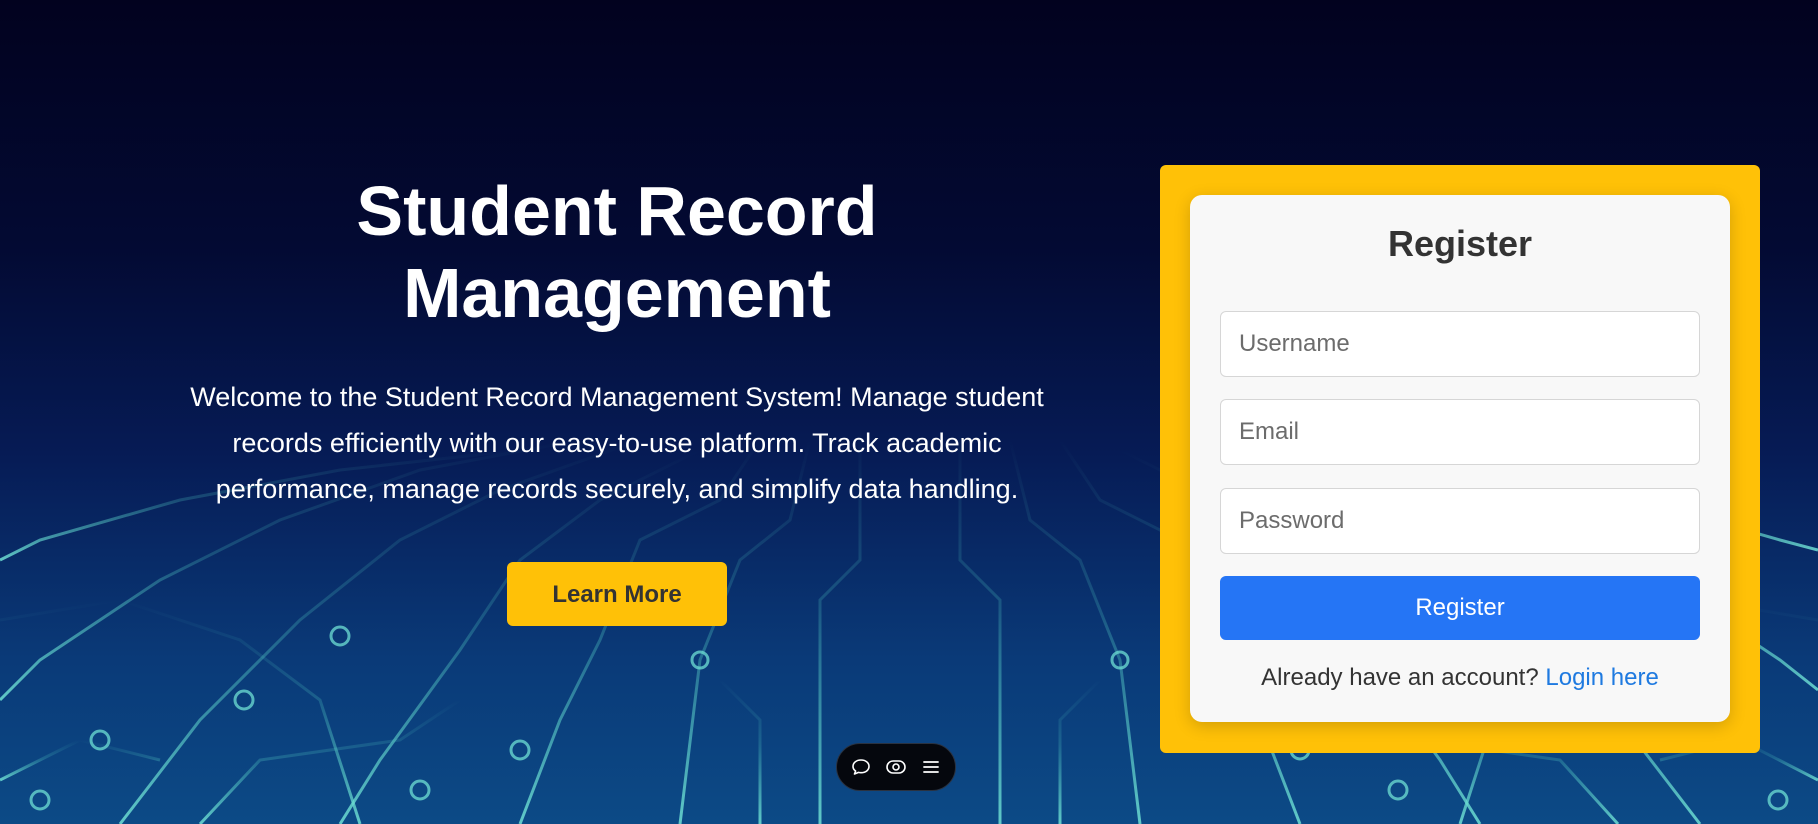 The width and height of the screenshot is (1818, 824). What do you see at coordinates (1460, 521) in the screenshot?
I see `password-input` at bounding box center [1460, 521].